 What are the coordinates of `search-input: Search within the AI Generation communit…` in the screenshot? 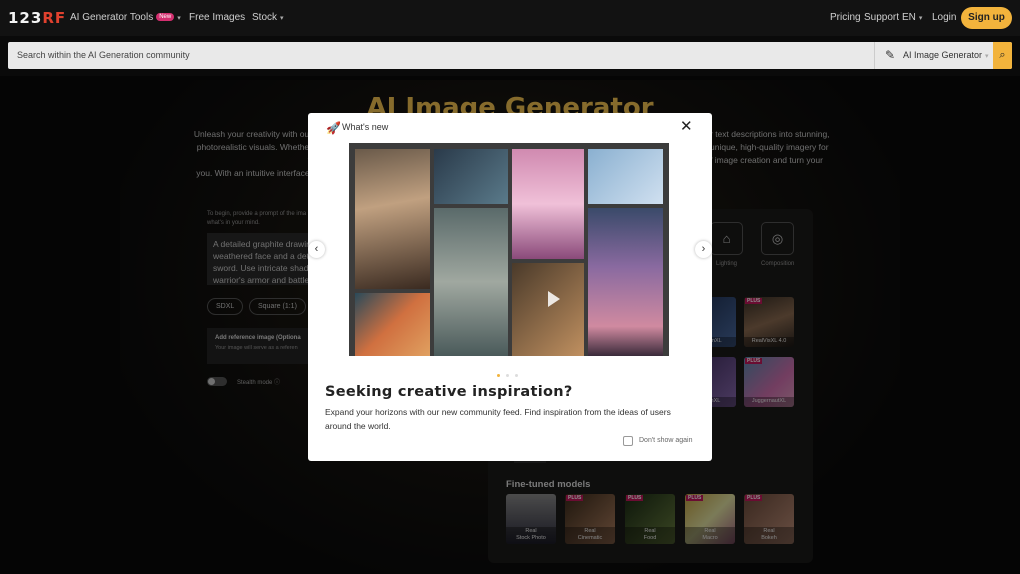 It's located at (103, 55).